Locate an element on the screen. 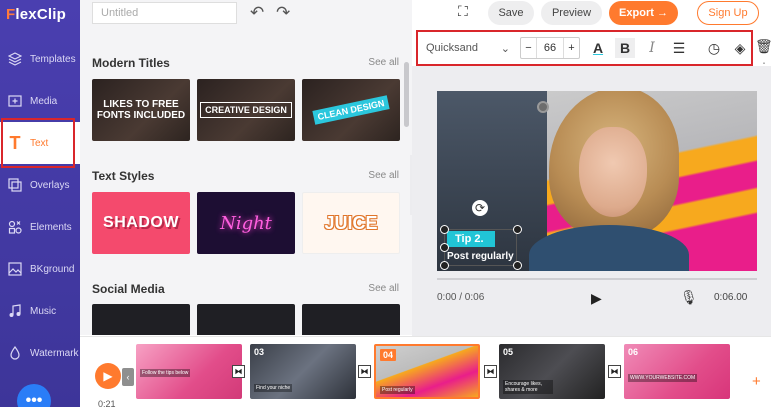 Image resolution: width=771 pixels, height=407 pixels. tip-body-text: Post regularly is located at coordinates (480, 256).